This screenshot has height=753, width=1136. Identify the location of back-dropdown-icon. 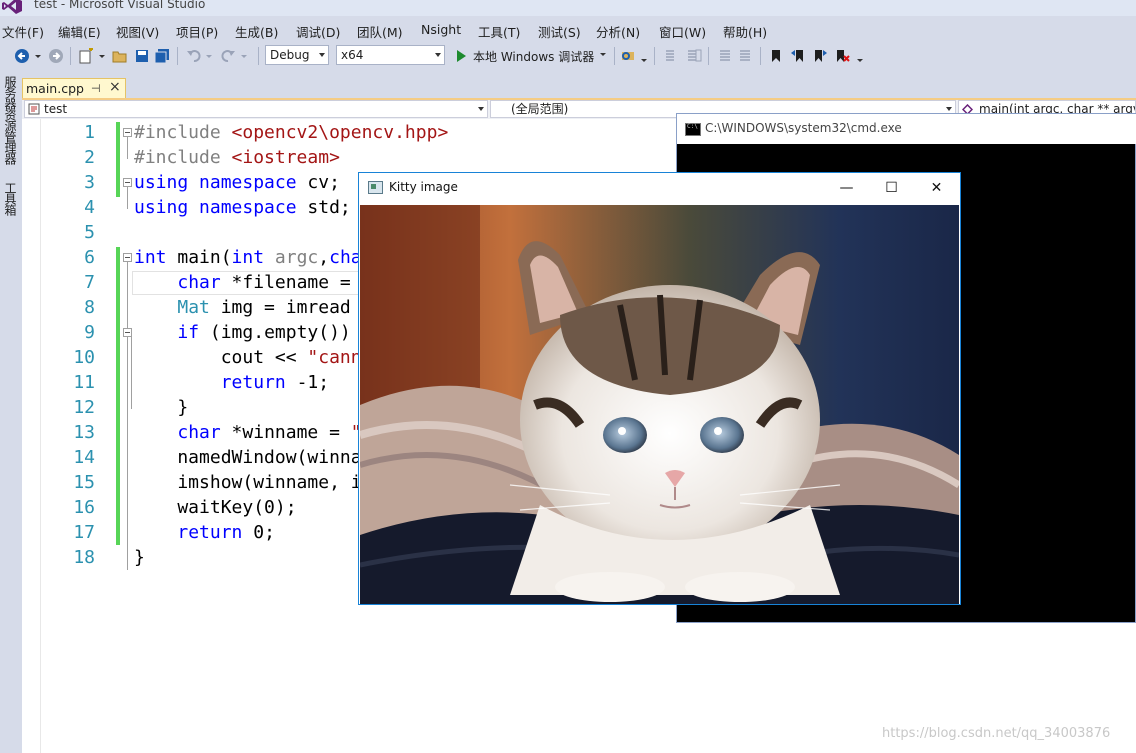
(38, 56).